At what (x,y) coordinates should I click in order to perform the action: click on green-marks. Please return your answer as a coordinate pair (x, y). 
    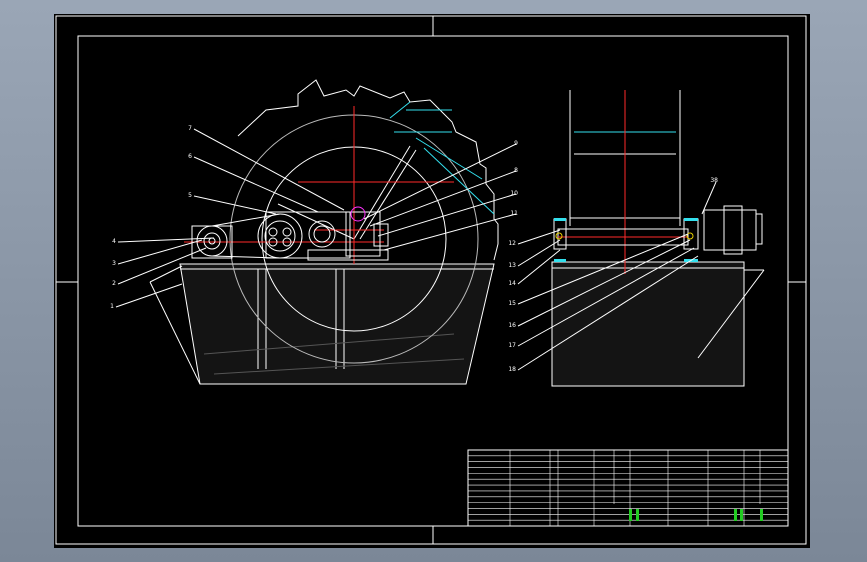
    Looking at the image, I should click on (696, 515).